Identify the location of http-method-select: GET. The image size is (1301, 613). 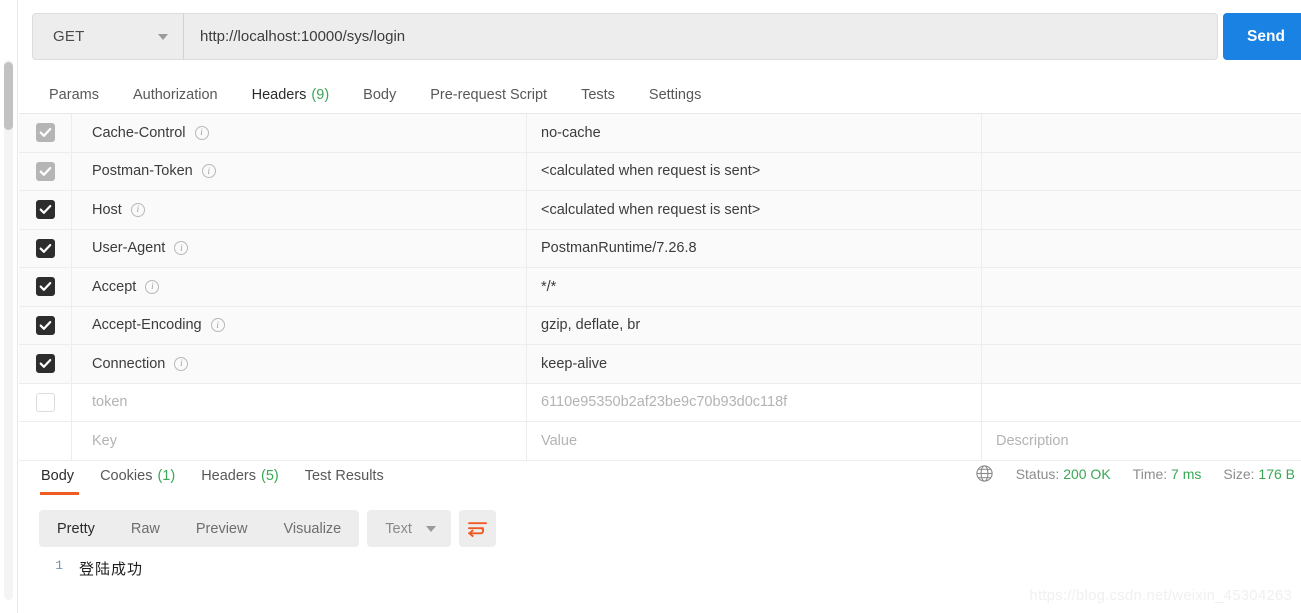
(107, 36).